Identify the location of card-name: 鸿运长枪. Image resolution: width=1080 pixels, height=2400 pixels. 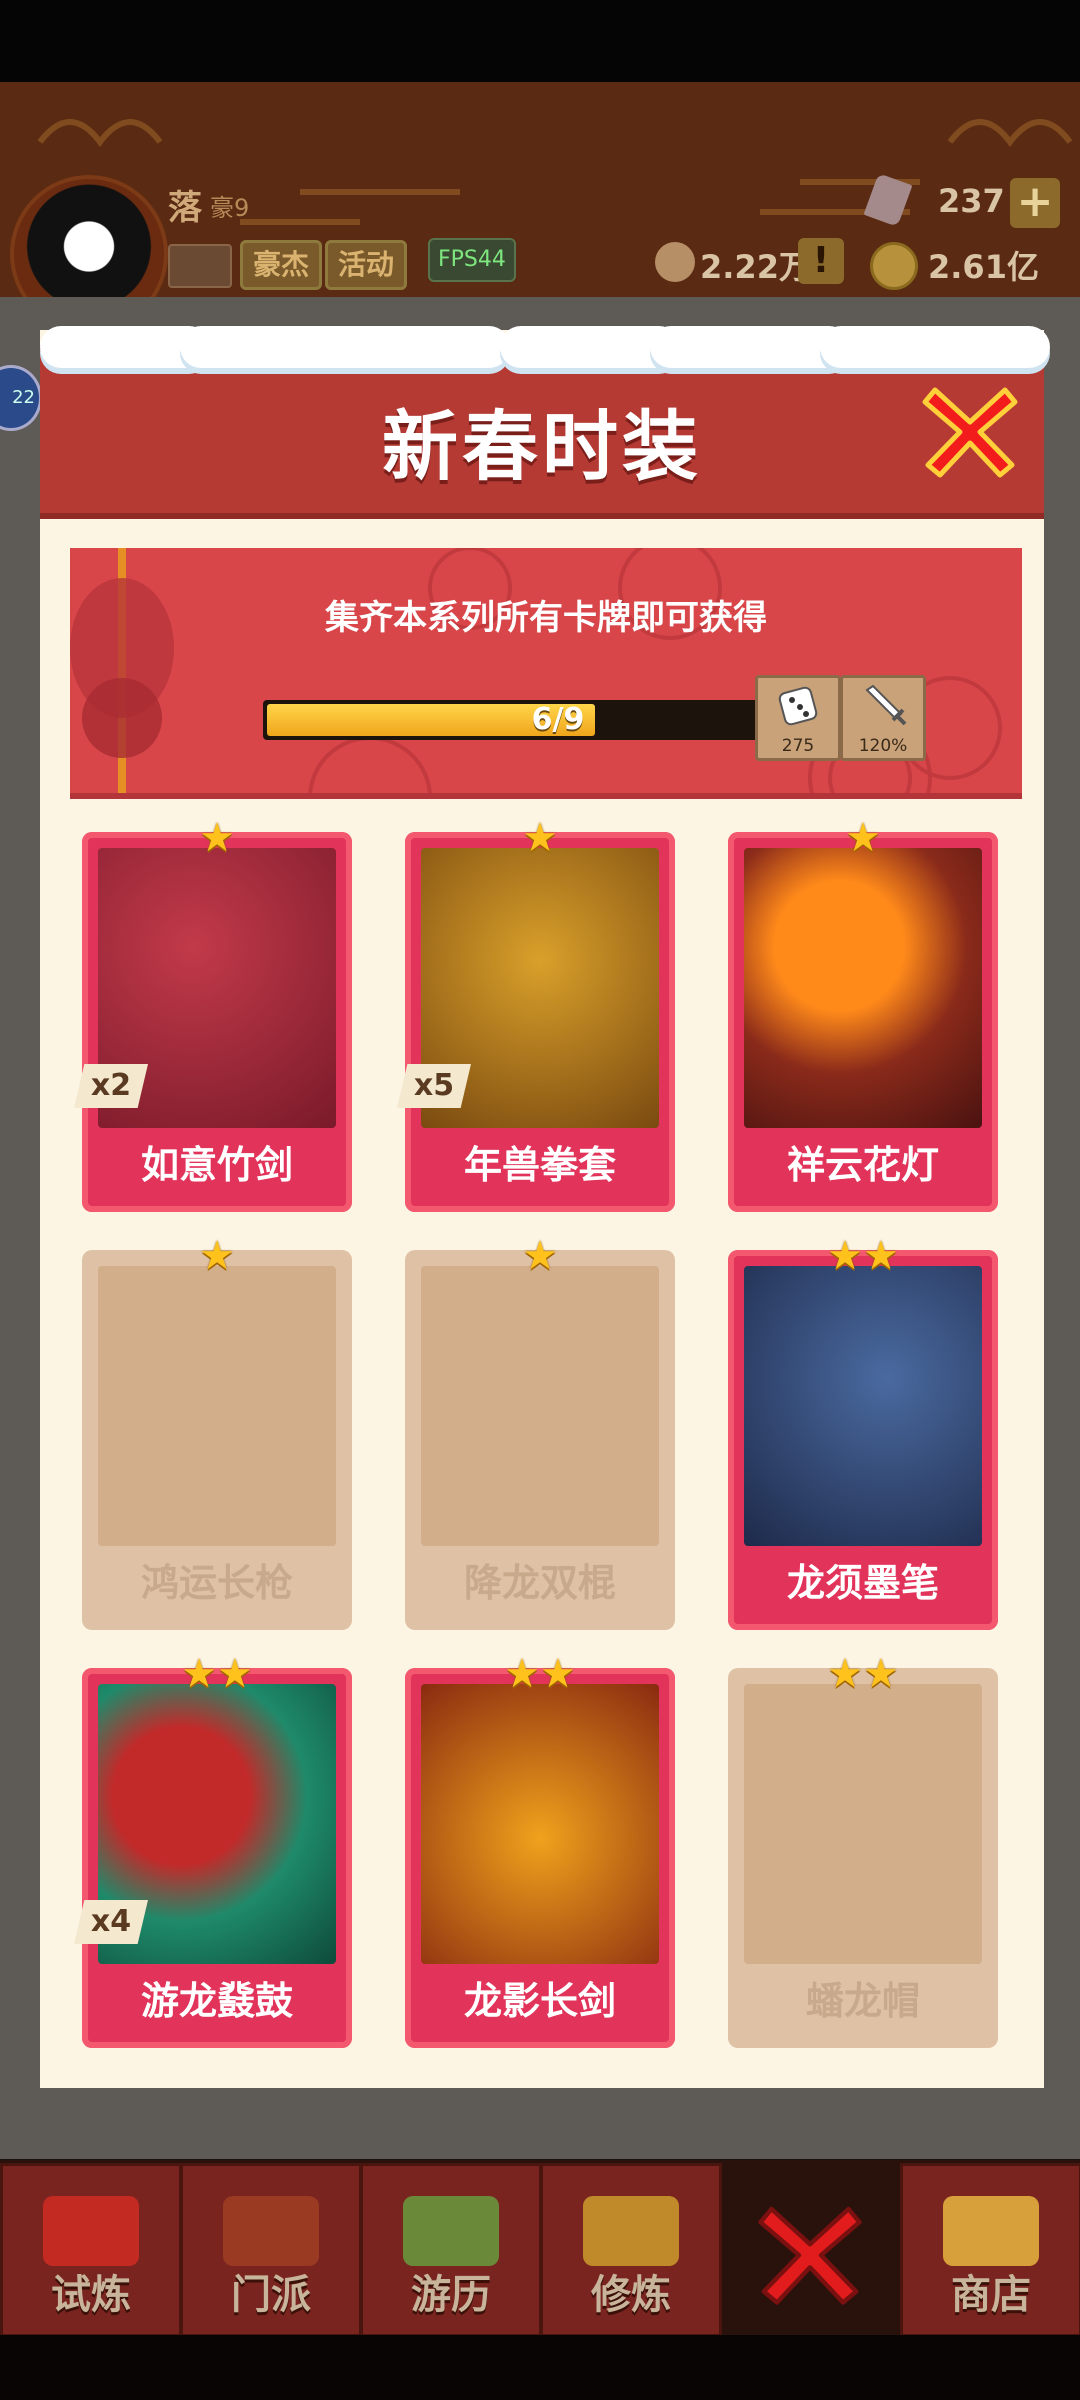
(216, 1583).